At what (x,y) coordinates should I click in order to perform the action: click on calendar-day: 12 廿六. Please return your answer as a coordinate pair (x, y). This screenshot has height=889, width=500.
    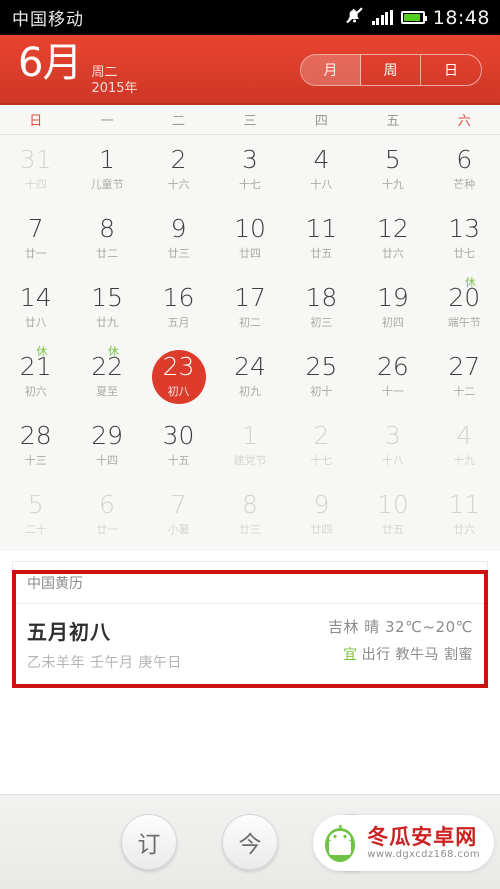
    Looking at the image, I should click on (392, 238).